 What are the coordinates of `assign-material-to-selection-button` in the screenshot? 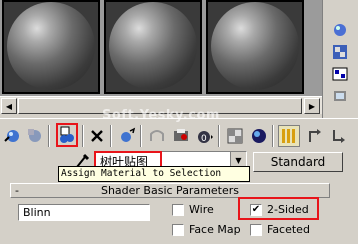 It's located at (67, 135).